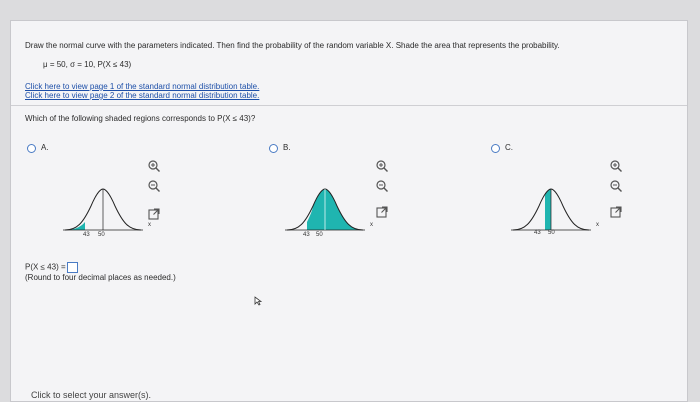 The height and width of the screenshot is (402, 700). Describe the element at coordinates (91, 395) in the screenshot. I see `footer-instruction: Click to select your answer(s).` at that location.